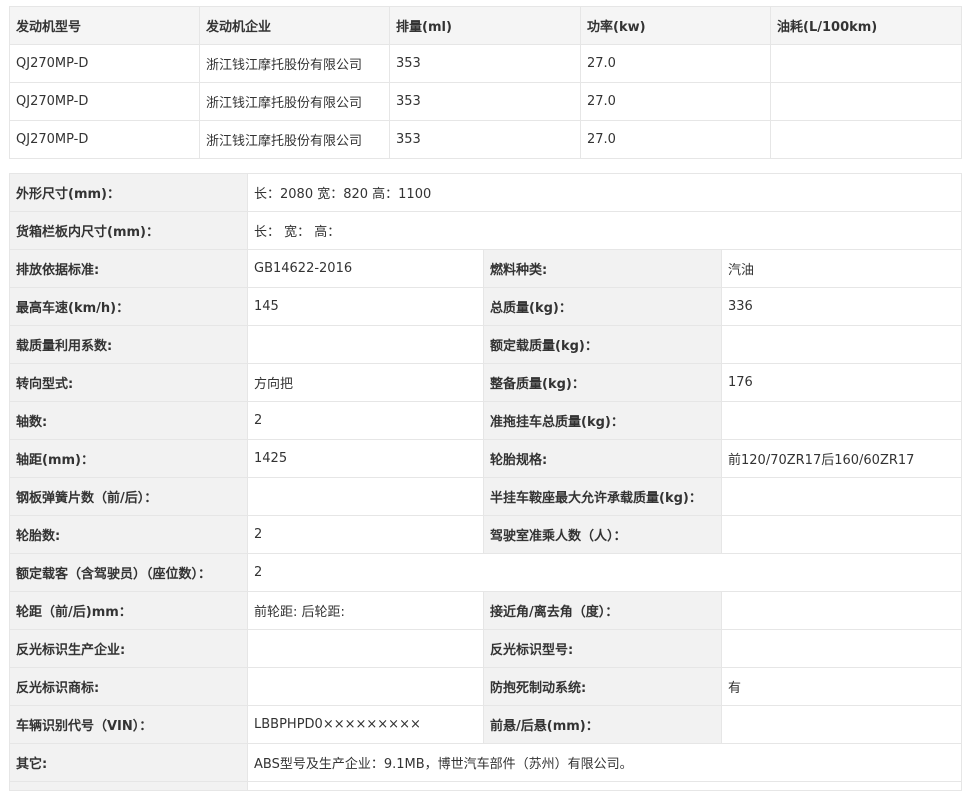 Image resolution: width=965 pixels, height=791 pixels. I want to click on reflector-model-value, so click(841, 648).